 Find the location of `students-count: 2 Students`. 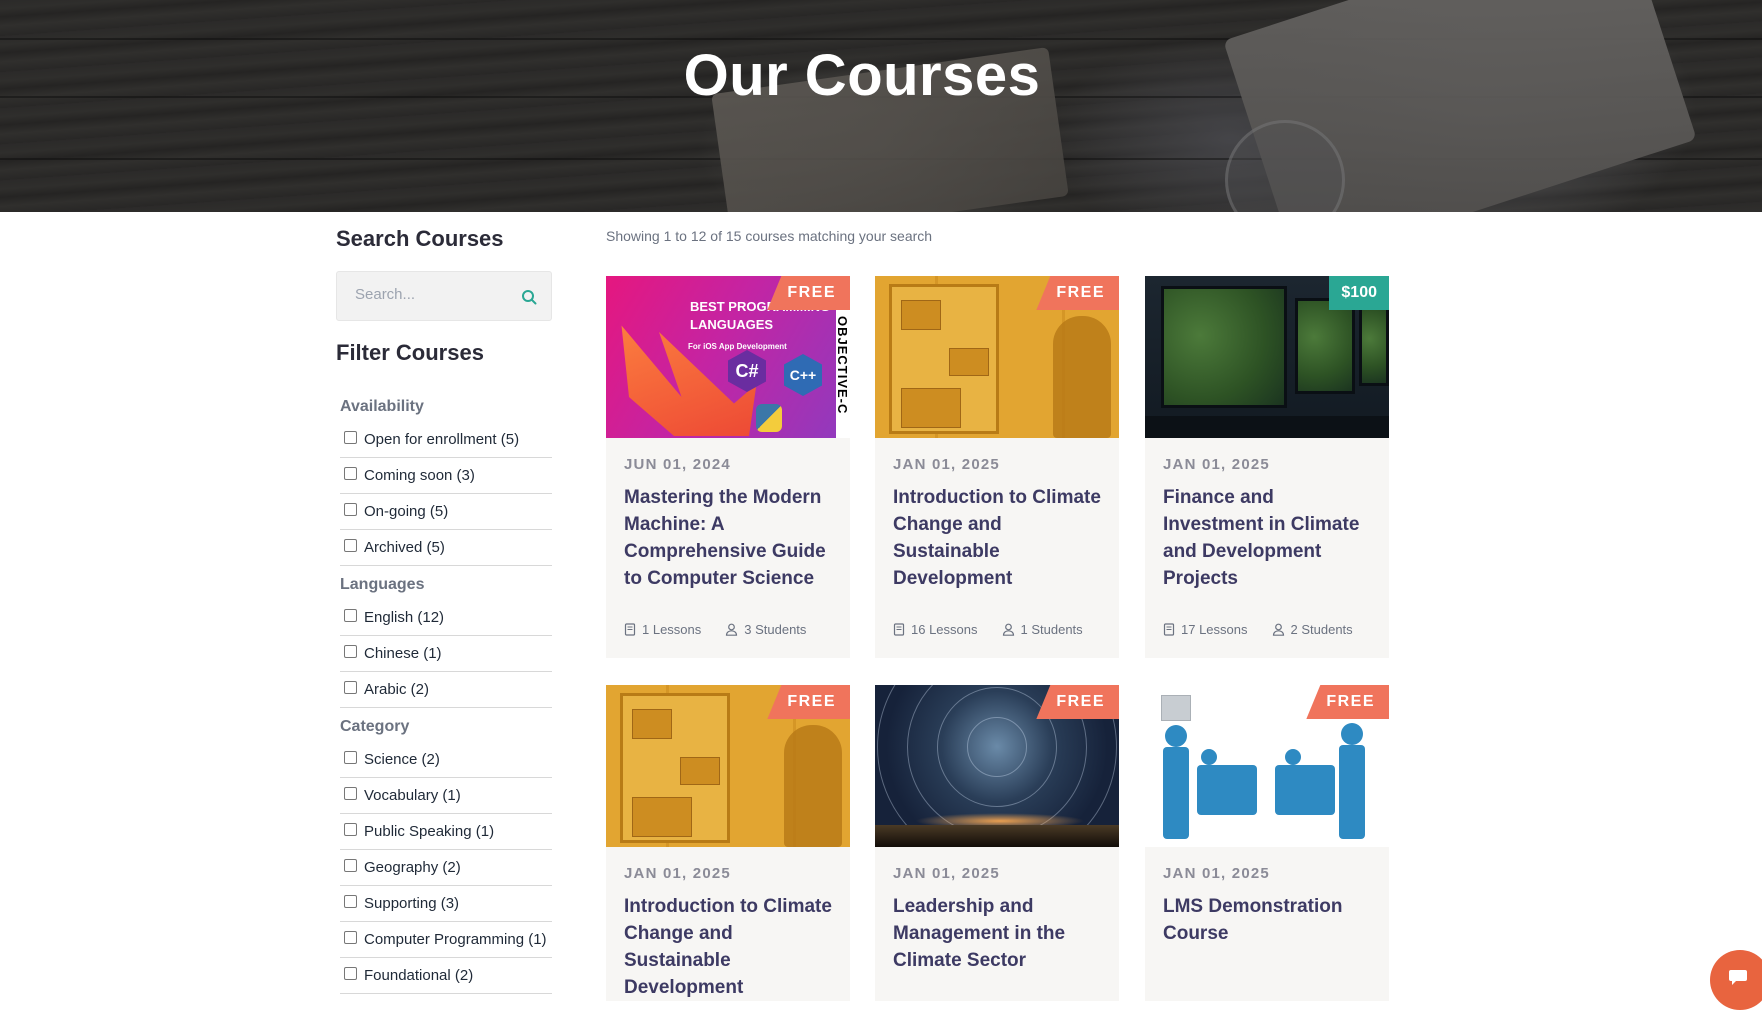

students-count: 2 Students is located at coordinates (1312, 629).